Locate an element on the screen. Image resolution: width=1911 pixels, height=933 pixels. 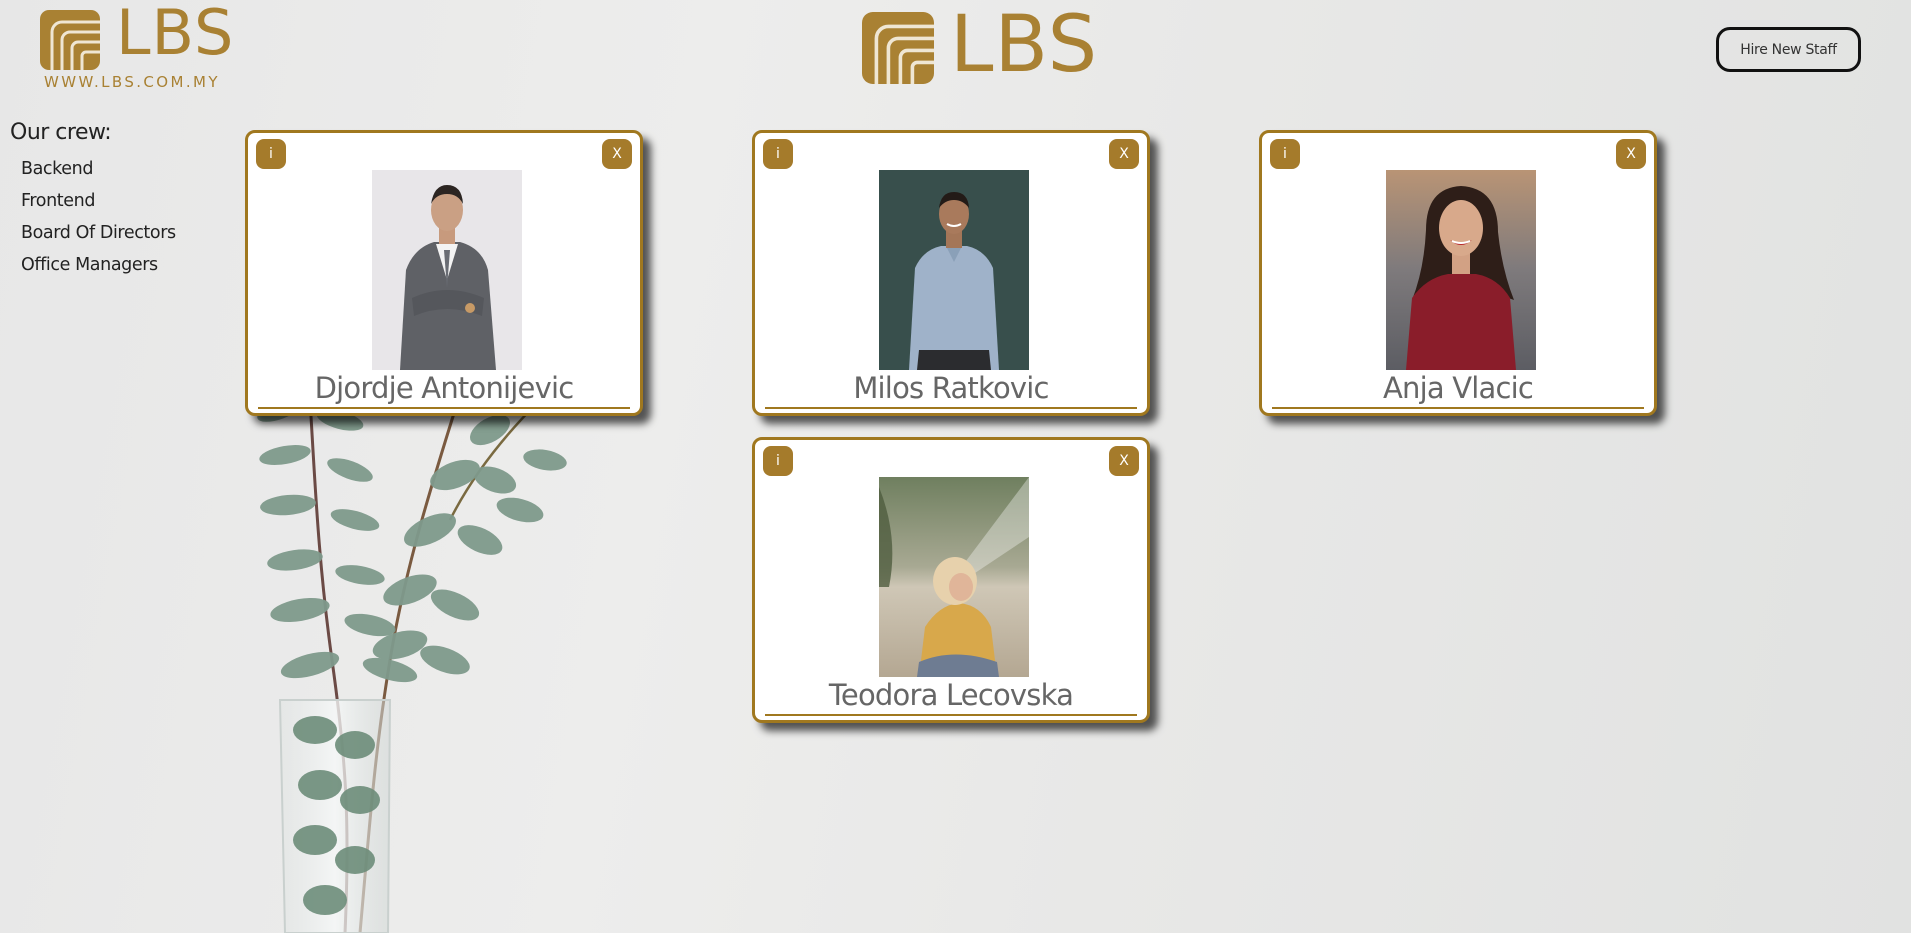
lbs-logo-brand-text: LBS is located at coordinates (175, 34).